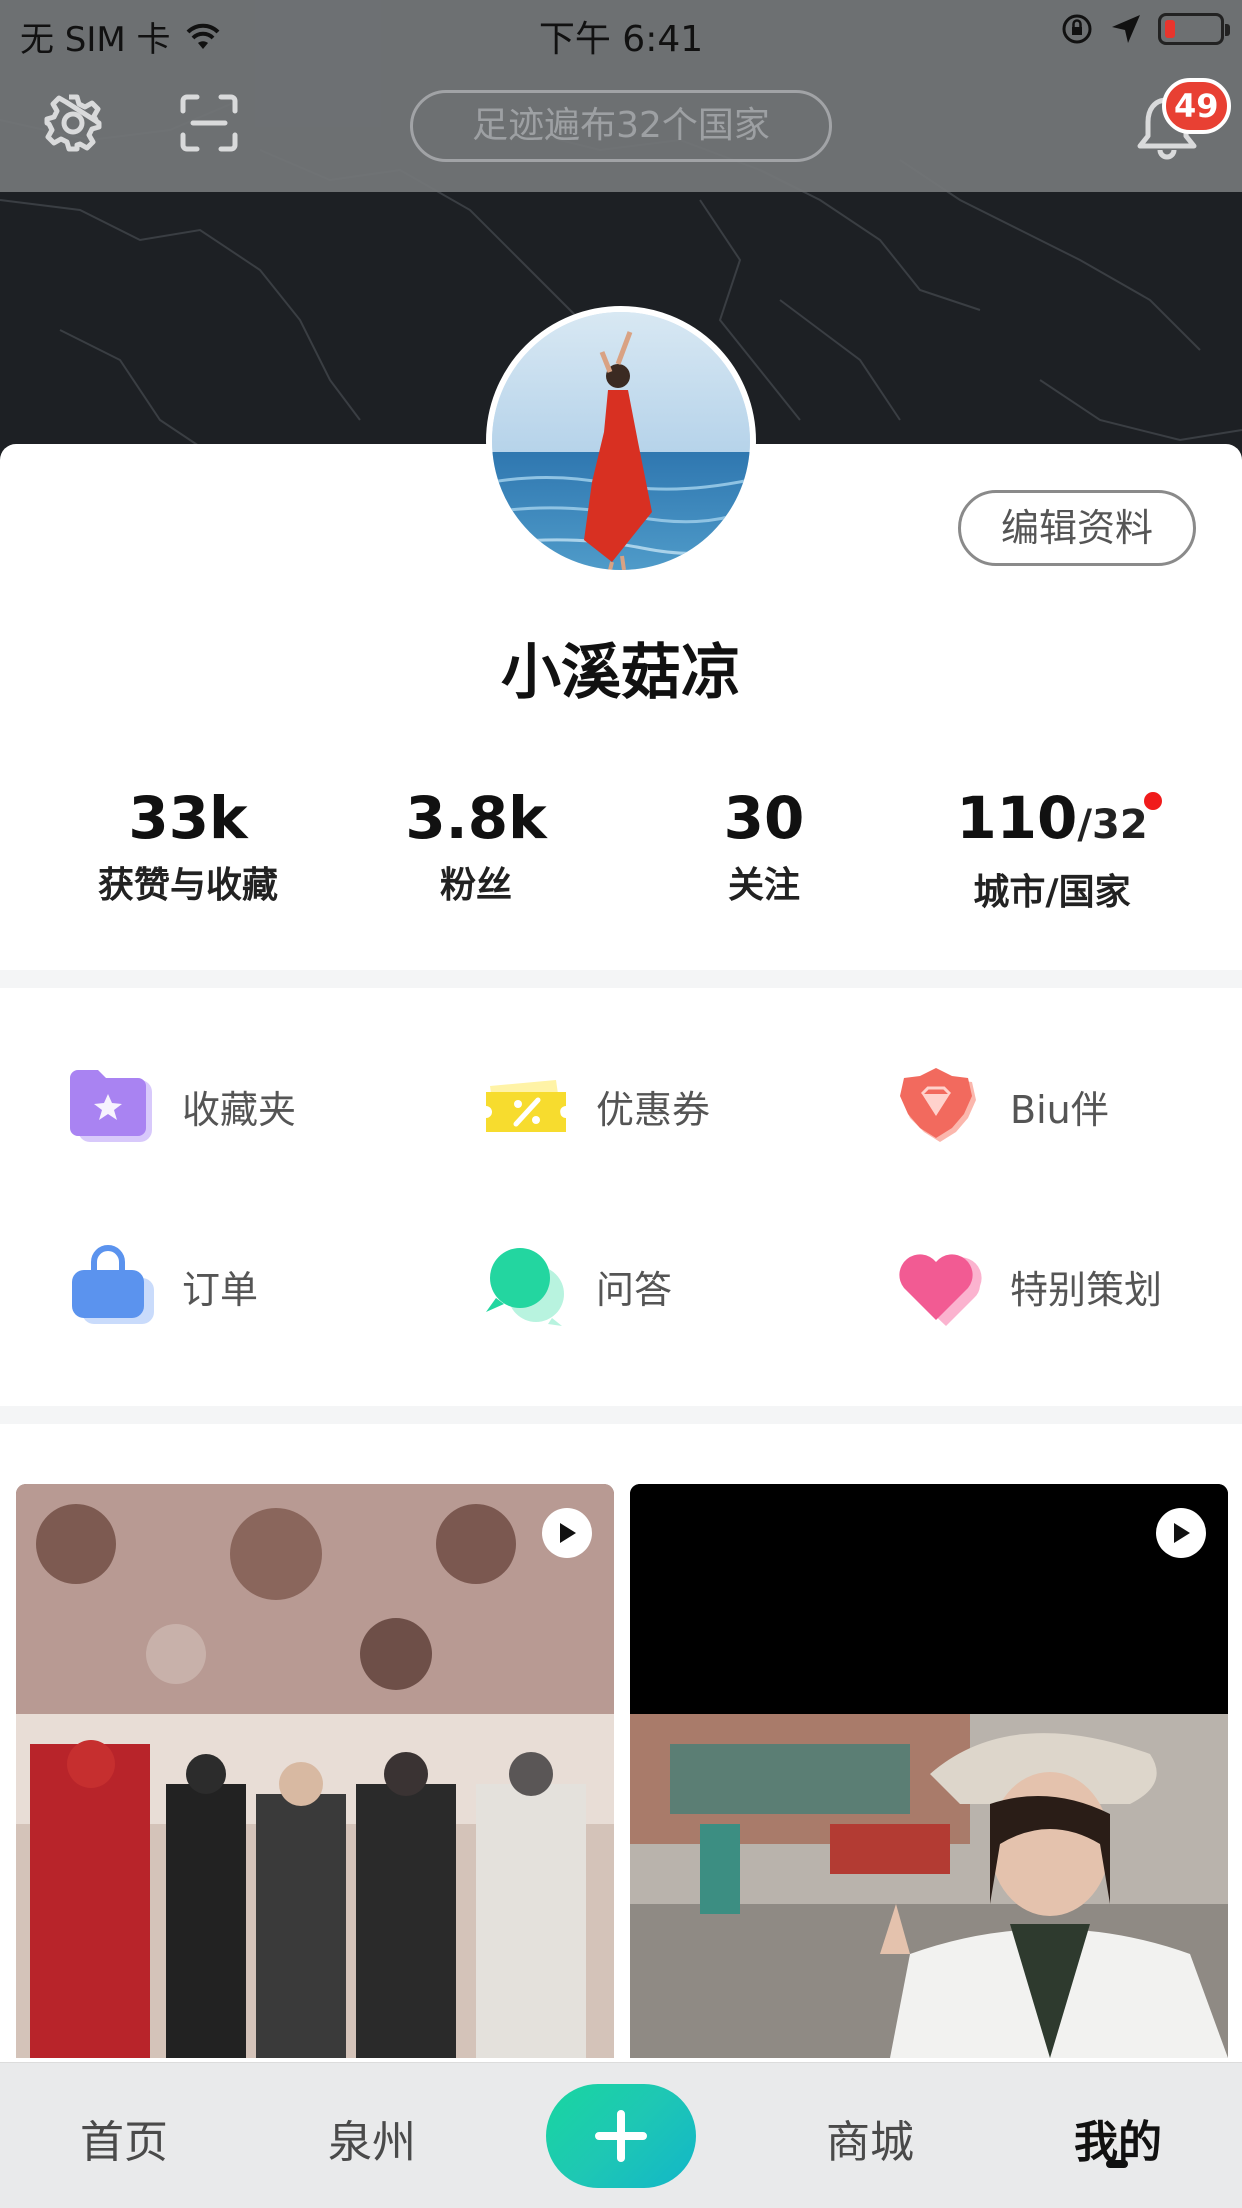 The height and width of the screenshot is (2208, 1242). Describe the element at coordinates (653, 1109) in the screenshot. I see `feature-coupons-label: 优惠券` at that location.